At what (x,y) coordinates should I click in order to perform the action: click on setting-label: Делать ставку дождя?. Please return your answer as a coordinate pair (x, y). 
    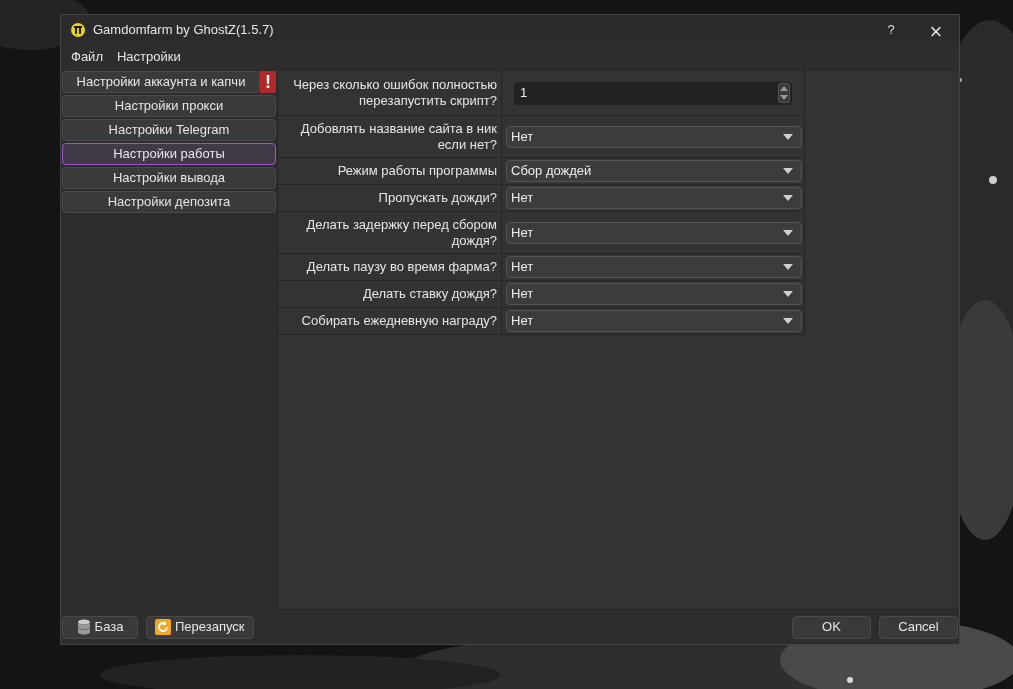
    Looking at the image, I should click on (429, 294).